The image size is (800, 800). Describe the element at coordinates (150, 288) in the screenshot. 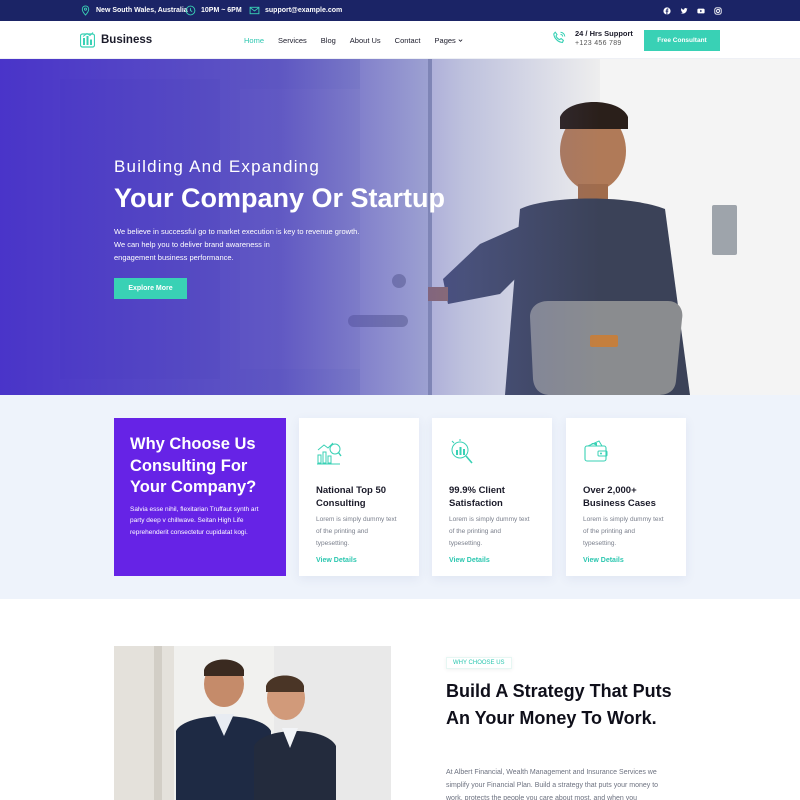

I see `explore-more-button: Explore More` at that location.